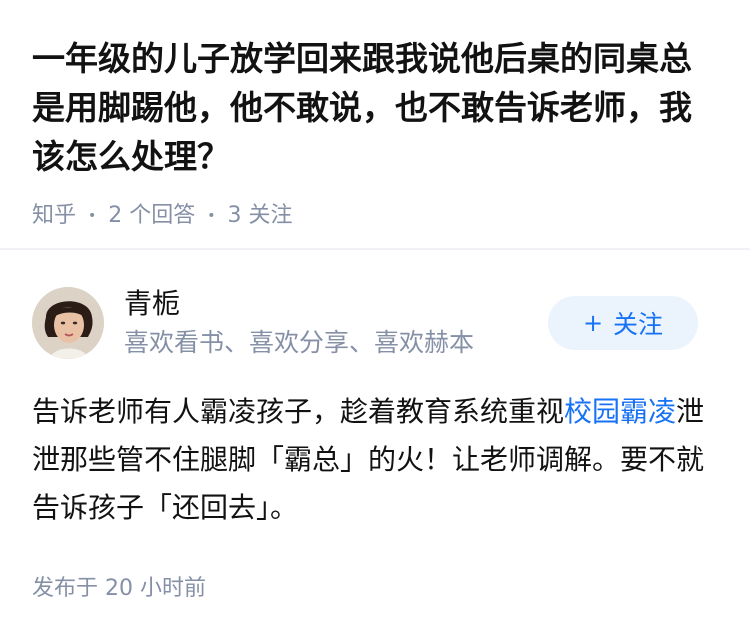 The width and height of the screenshot is (750, 636). Describe the element at coordinates (620, 411) in the screenshot. I see `topic-link: 校园霸凌` at that location.